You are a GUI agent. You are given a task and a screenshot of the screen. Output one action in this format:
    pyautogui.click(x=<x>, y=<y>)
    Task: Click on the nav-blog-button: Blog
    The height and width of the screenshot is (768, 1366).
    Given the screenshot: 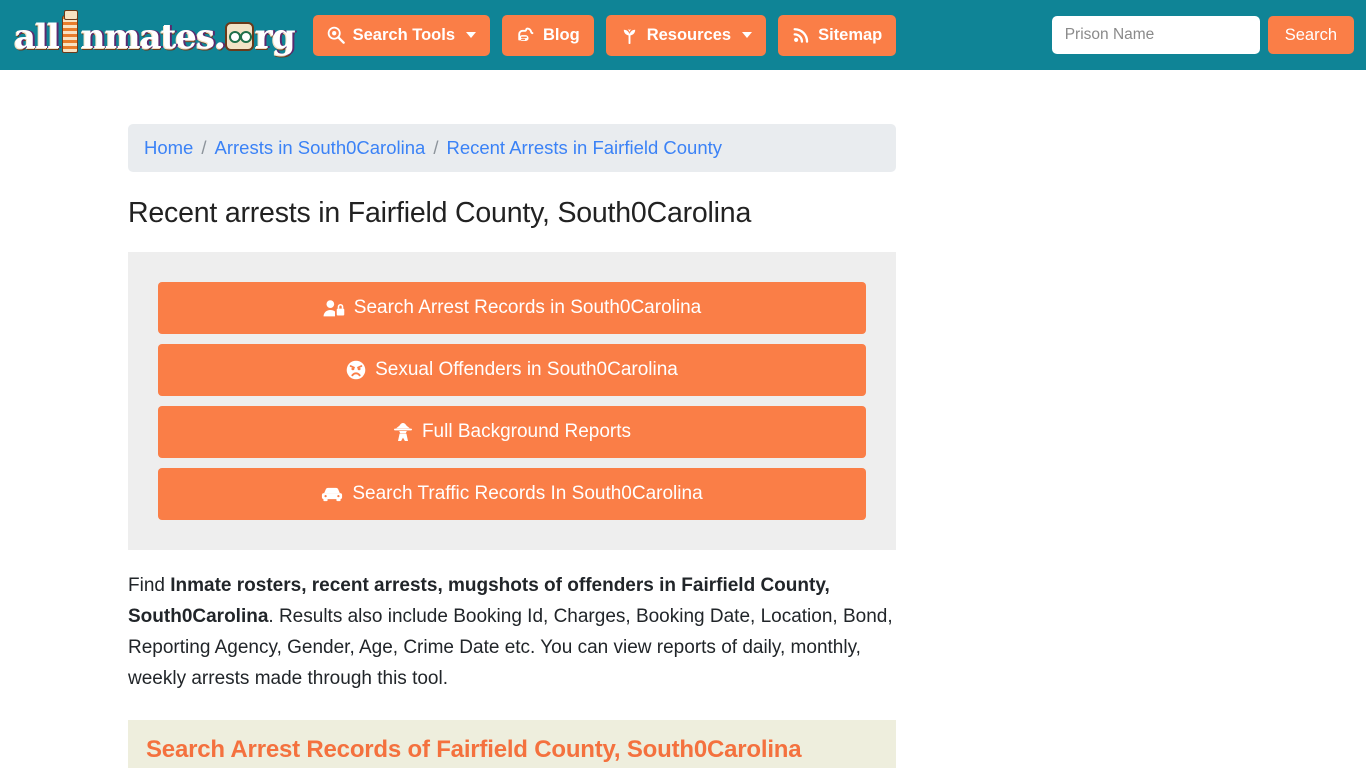 What is the action you would take?
    pyautogui.click(x=548, y=35)
    